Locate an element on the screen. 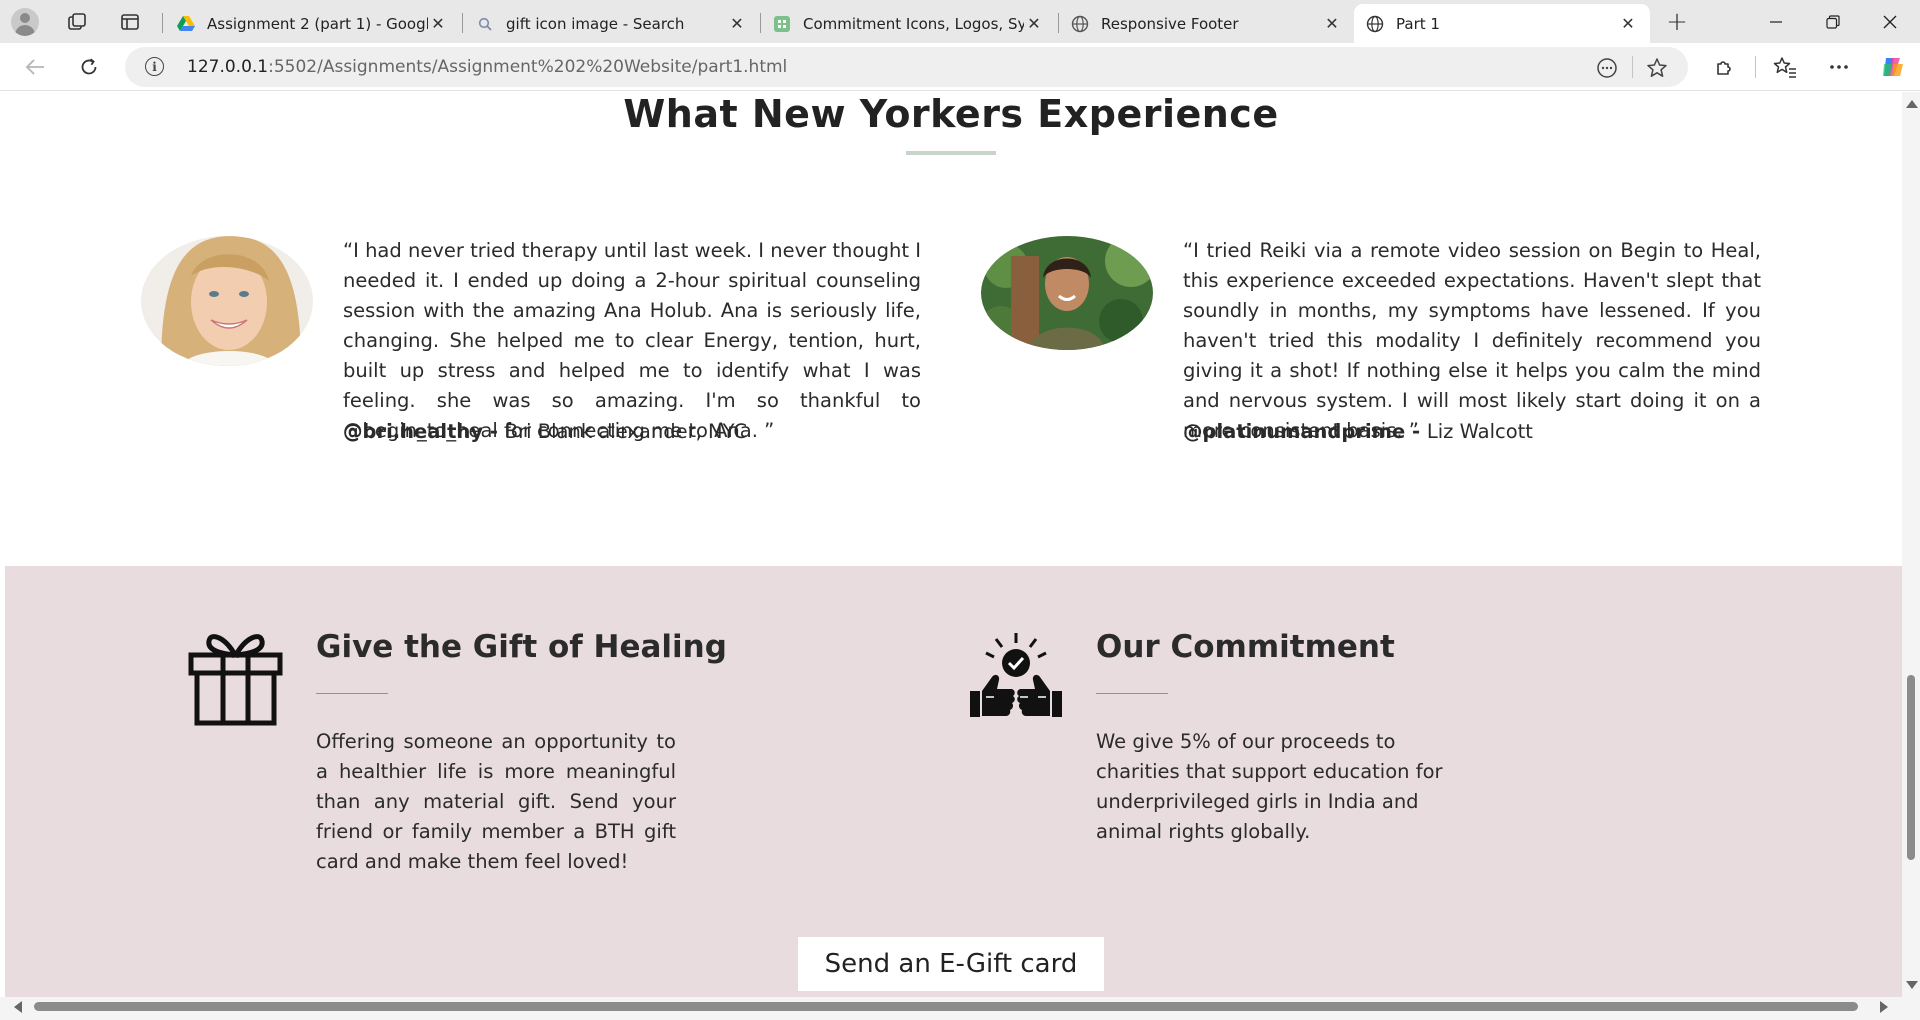 The width and height of the screenshot is (1920, 1020). settings-more-icon is located at coordinates (1839, 67).